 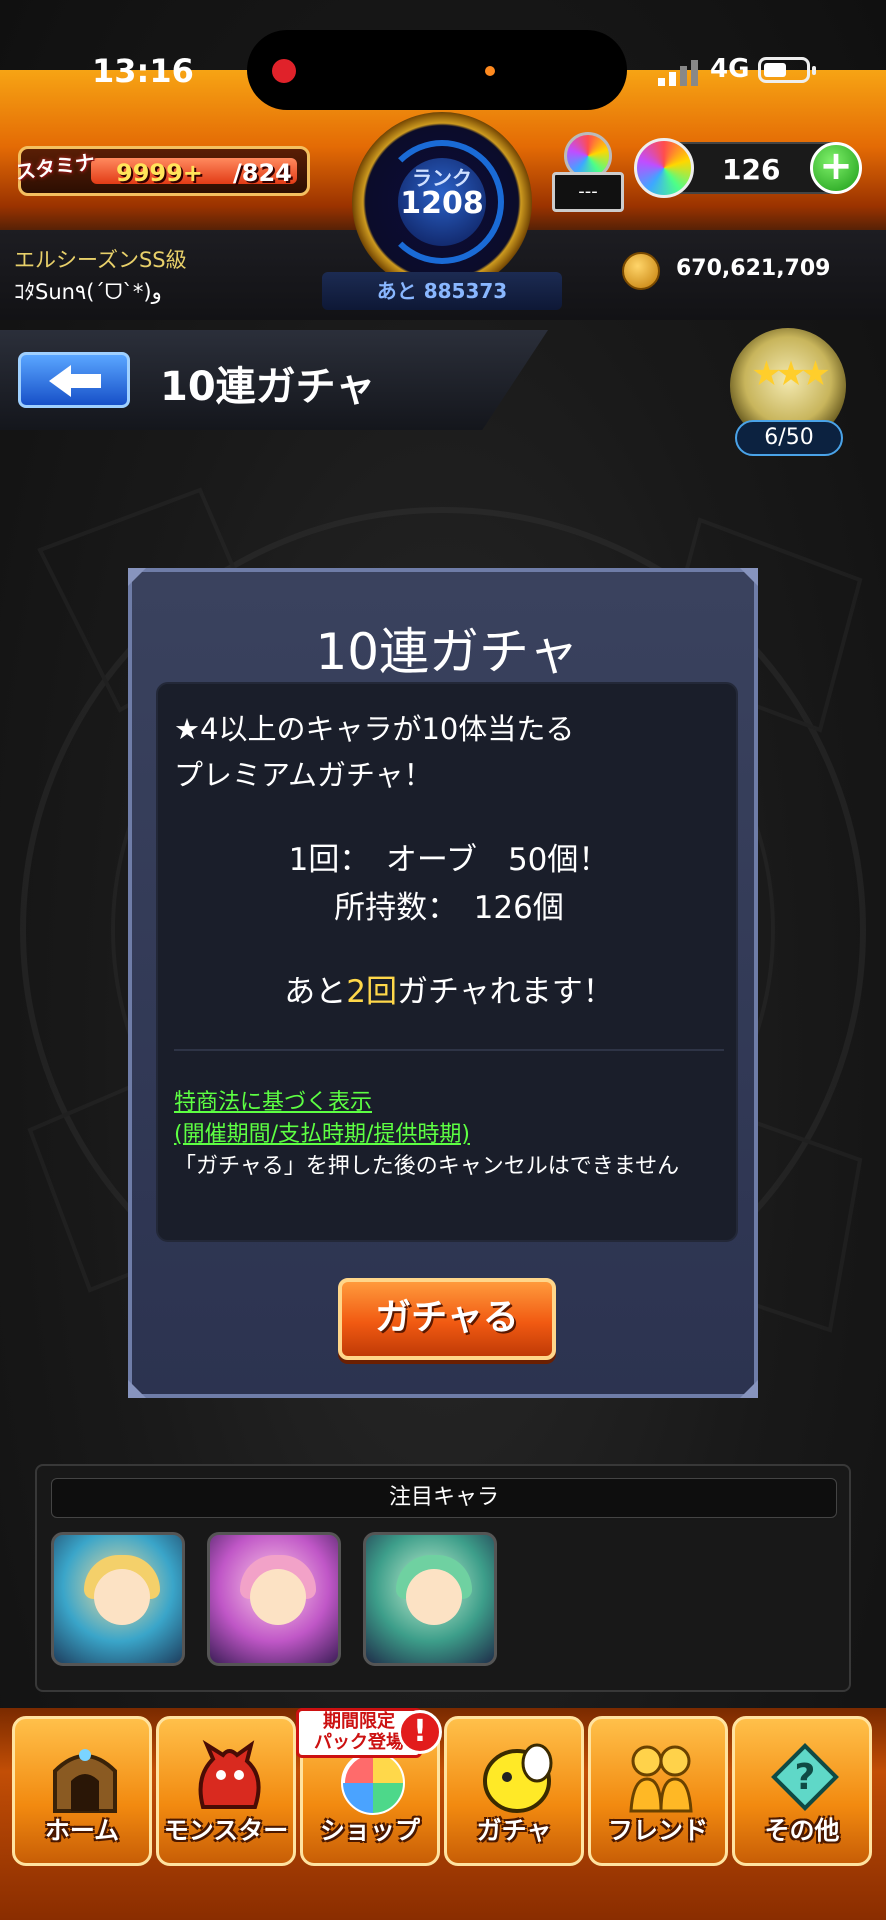 What do you see at coordinates (657, 1830) in the screenshot?
I see `tab-friend-label: フレンド` at bounding box center [657, 1830].